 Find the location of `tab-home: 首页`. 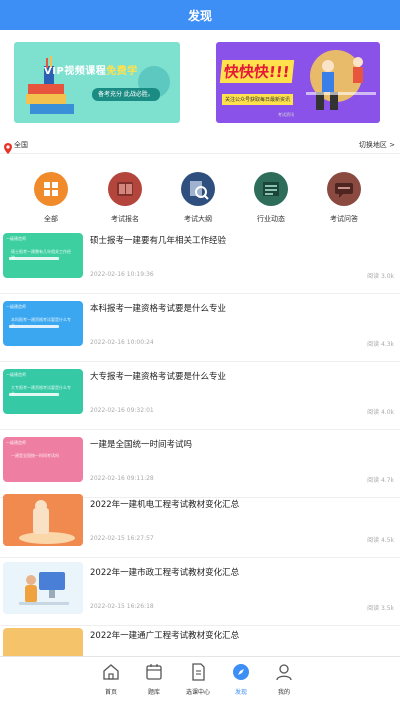

tab-home: 首页 is located at coordinates (111, 679).